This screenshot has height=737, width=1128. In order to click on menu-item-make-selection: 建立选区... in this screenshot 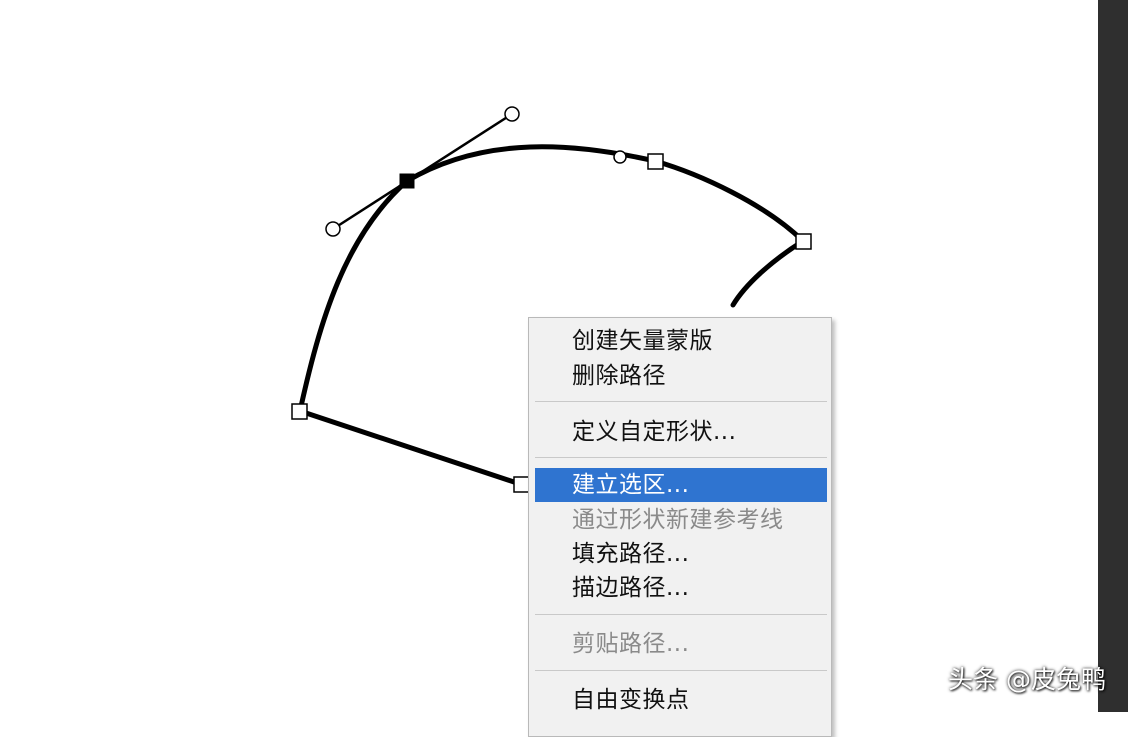, I will do `click(681, 485)`.